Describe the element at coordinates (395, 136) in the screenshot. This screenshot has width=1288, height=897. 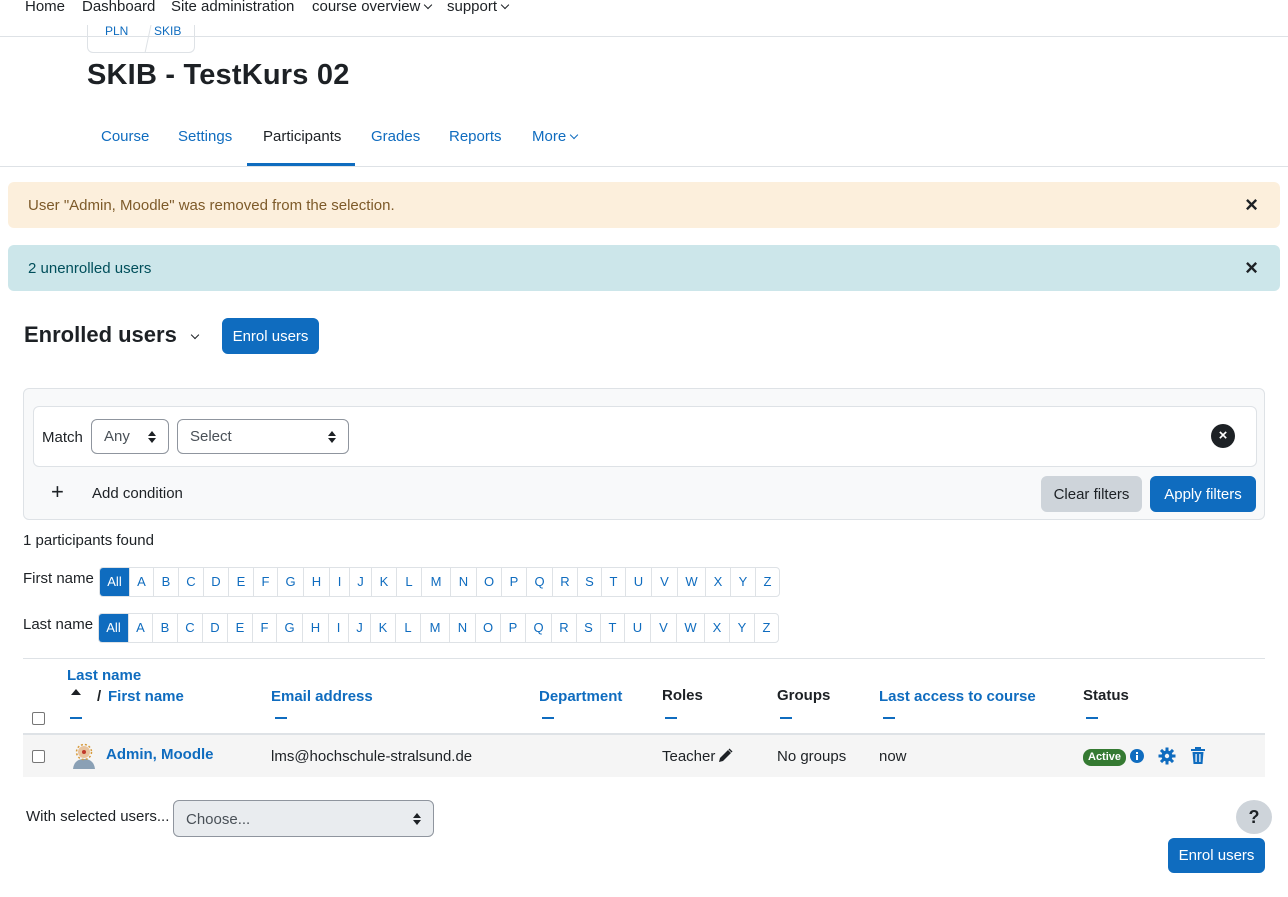
I see `tab-grades: Grades` at that location.